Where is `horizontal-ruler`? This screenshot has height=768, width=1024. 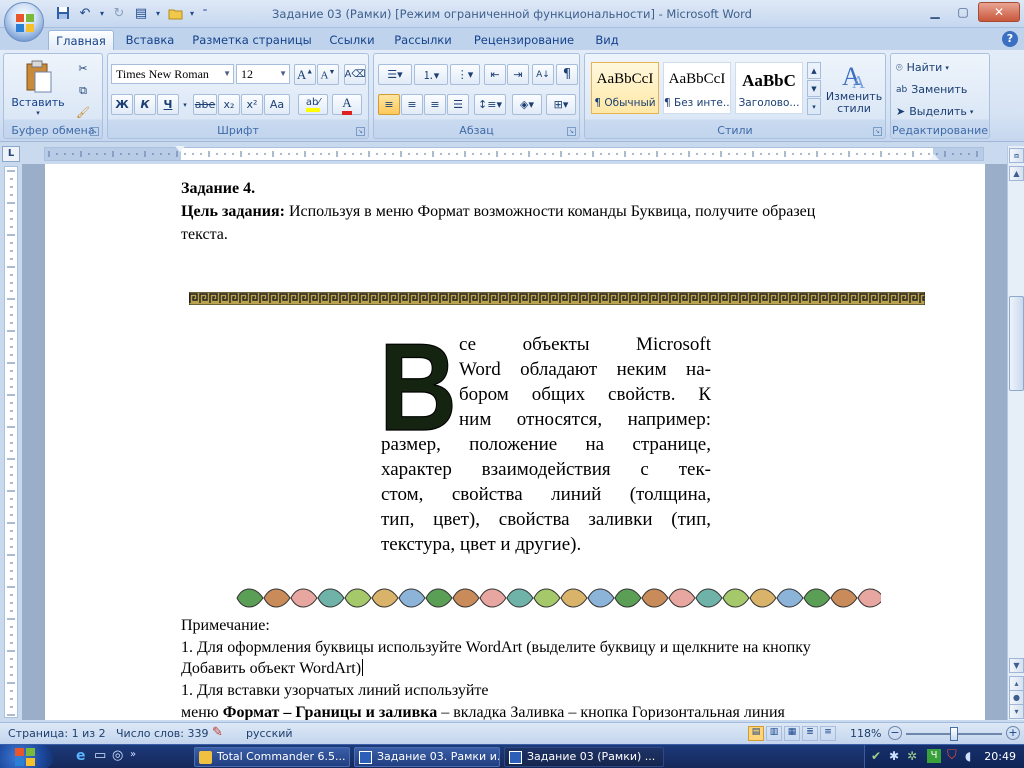
horizontal-ruler is located at coordinates (514, 153).